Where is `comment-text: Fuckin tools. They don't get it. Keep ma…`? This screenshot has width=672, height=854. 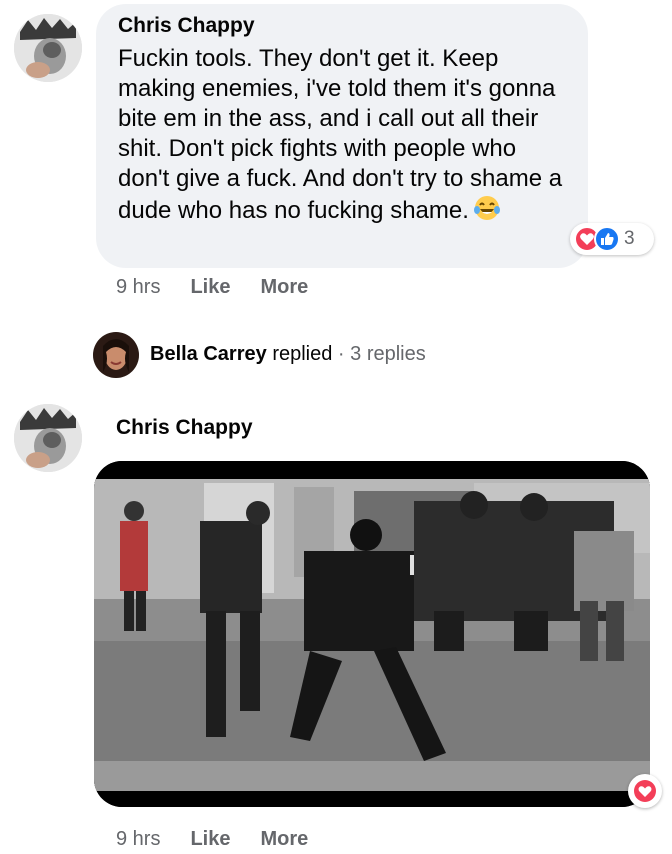
comment-text: Fuckin tools. They don't get it. Keep ma… is located at coordinates (342, 137).